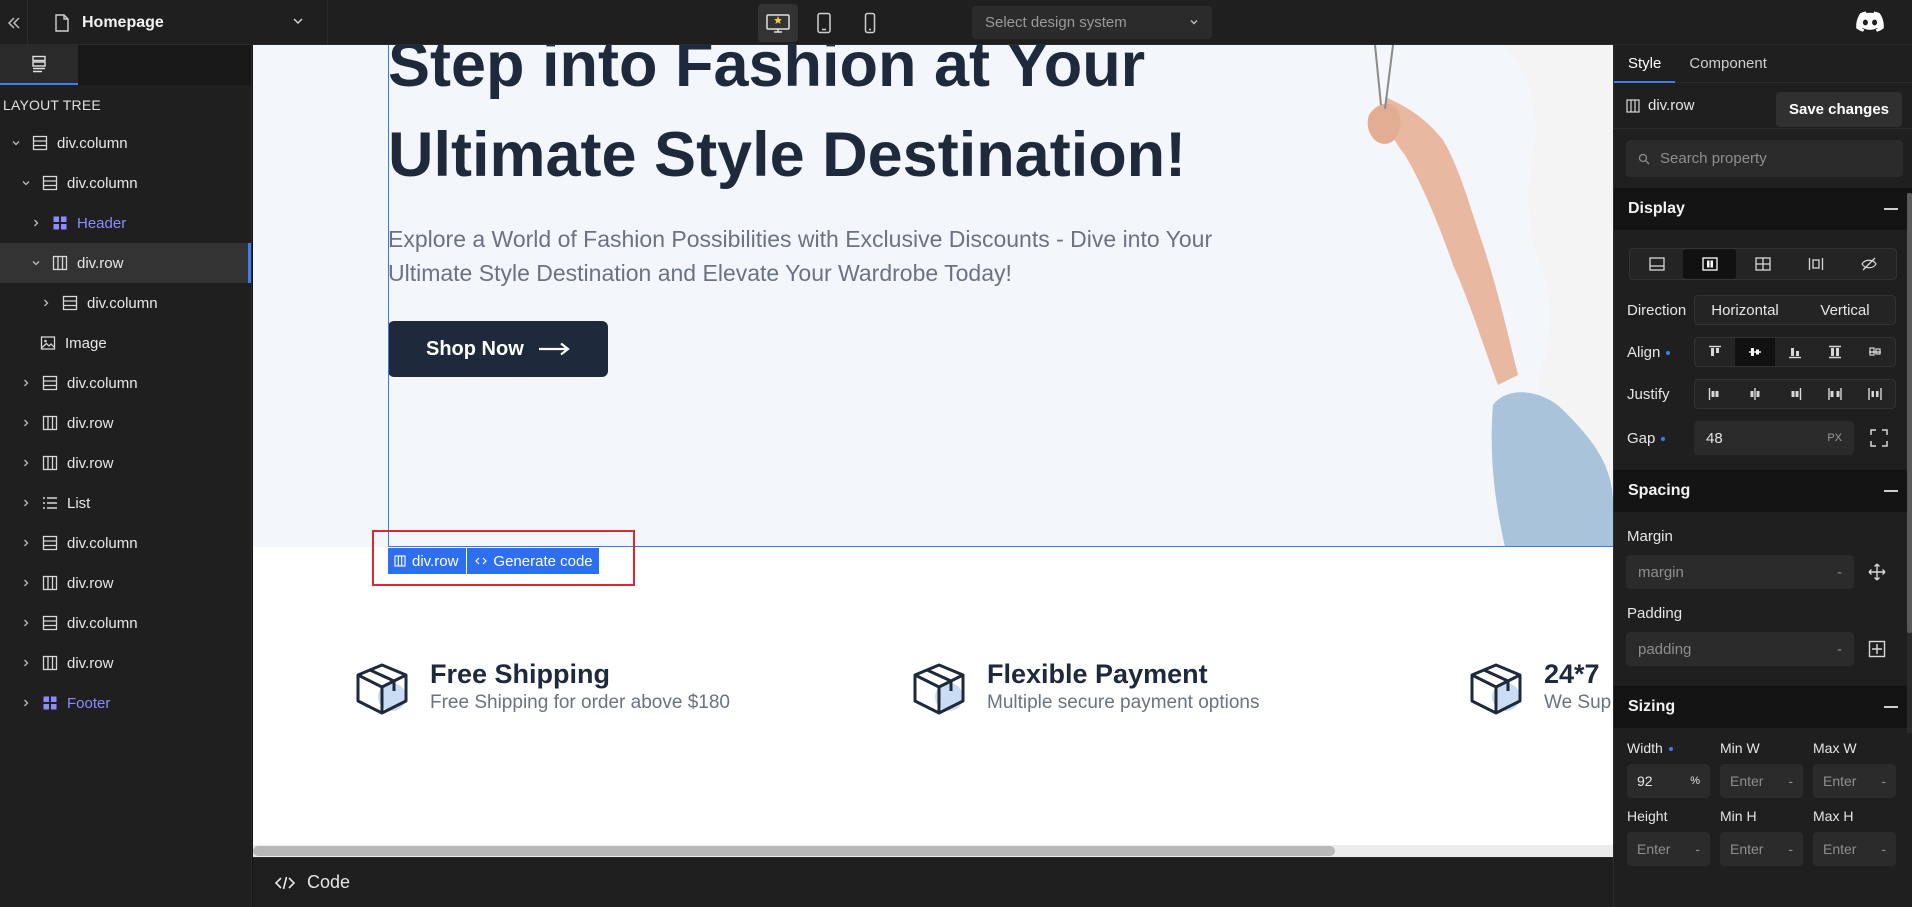 This screenshot has width=1912, height=907. I want to click on mobile-view-button, so click(870, 23).